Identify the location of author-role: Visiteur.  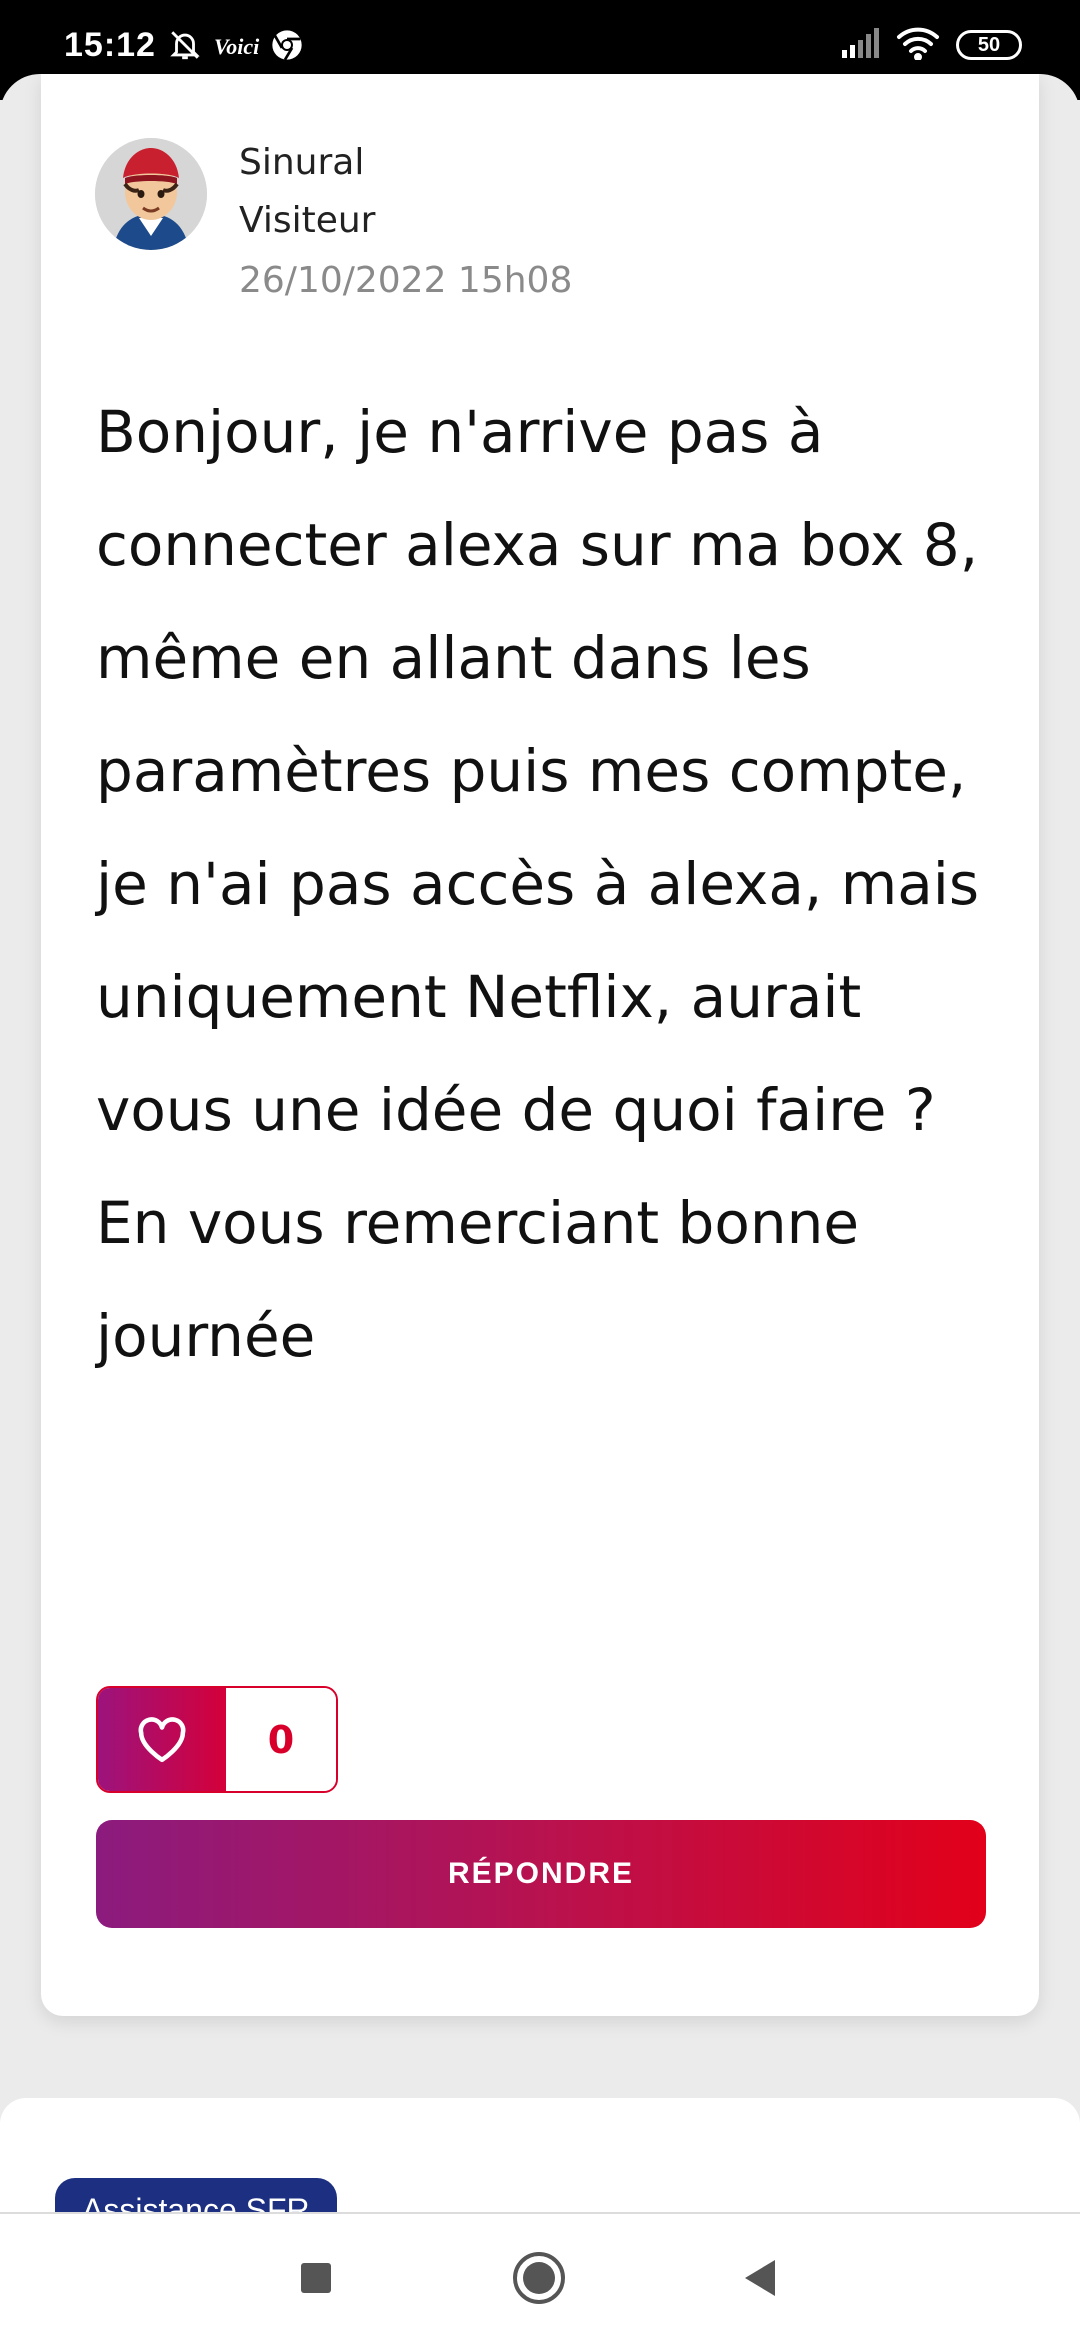
(307, 220).